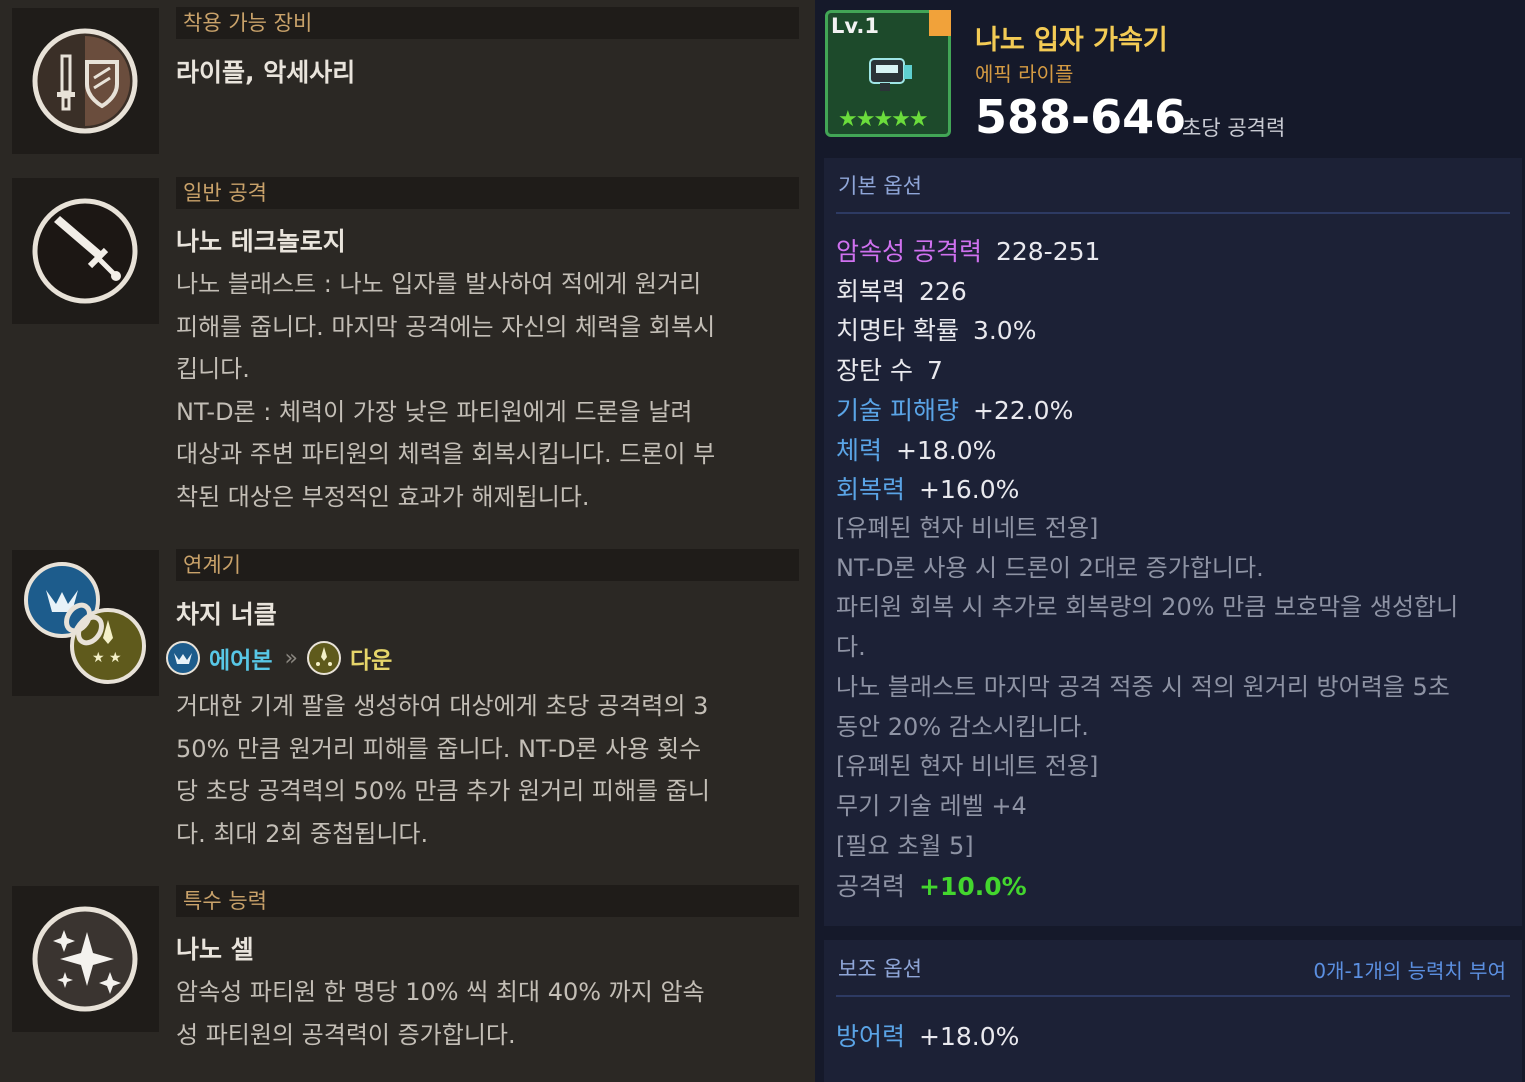 The image size is (1525, 1082). I want to click on note-line: 나노 블래스트 마지막 공격 적중 시 적의 원거리 방어력을 5초, so click(1143, 686).